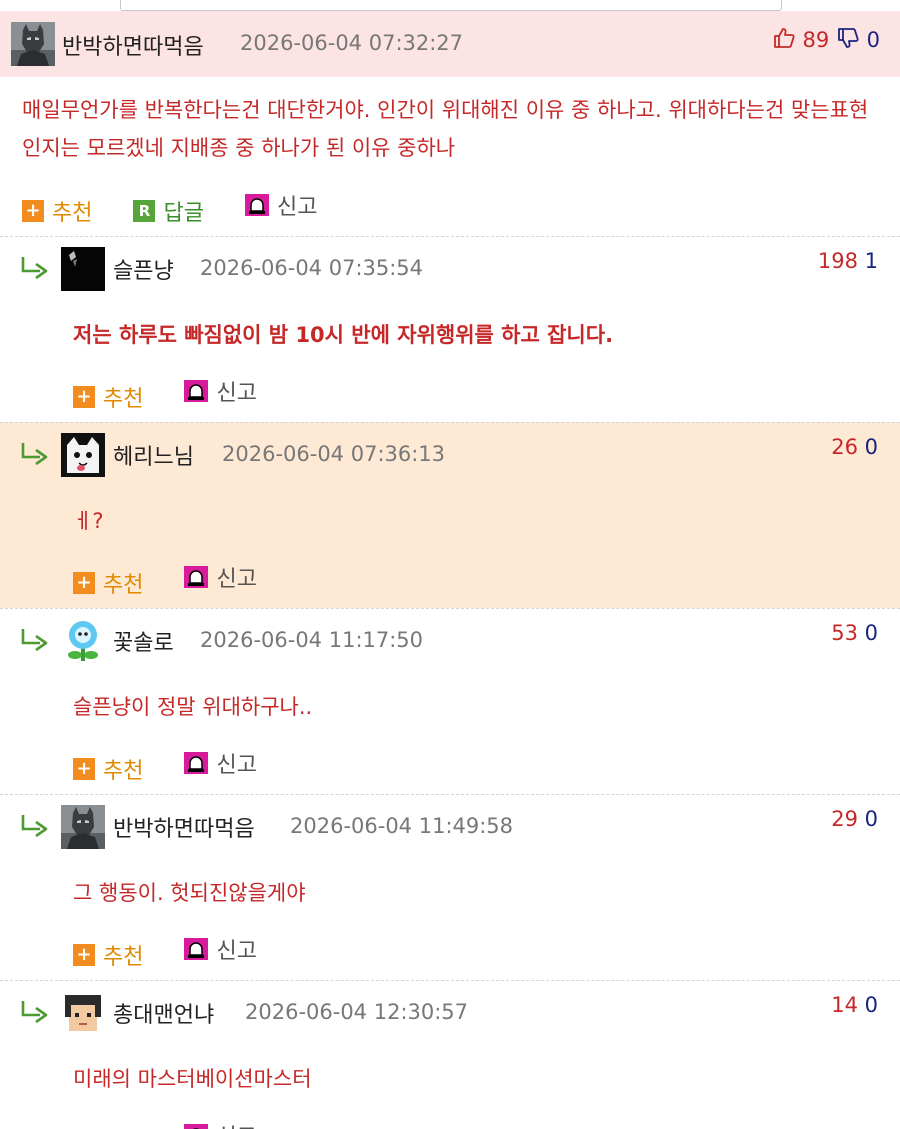 This screenshot has width=900, height=1129. Describe the element at coordinates (153, 455) in the screenshot. I see `author-nickname: 헤리느님` at that location.